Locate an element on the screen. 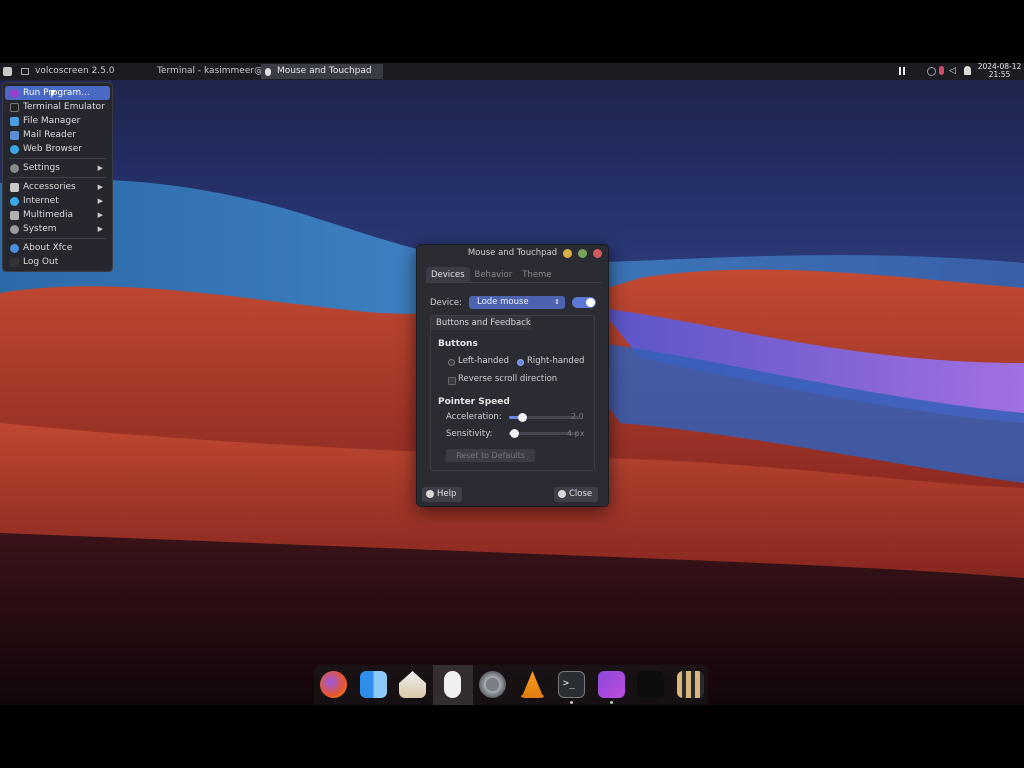 The height and width of the screenshot is (768, 1024). menu-item-label: Accessories is located at coordinates (49, 187).